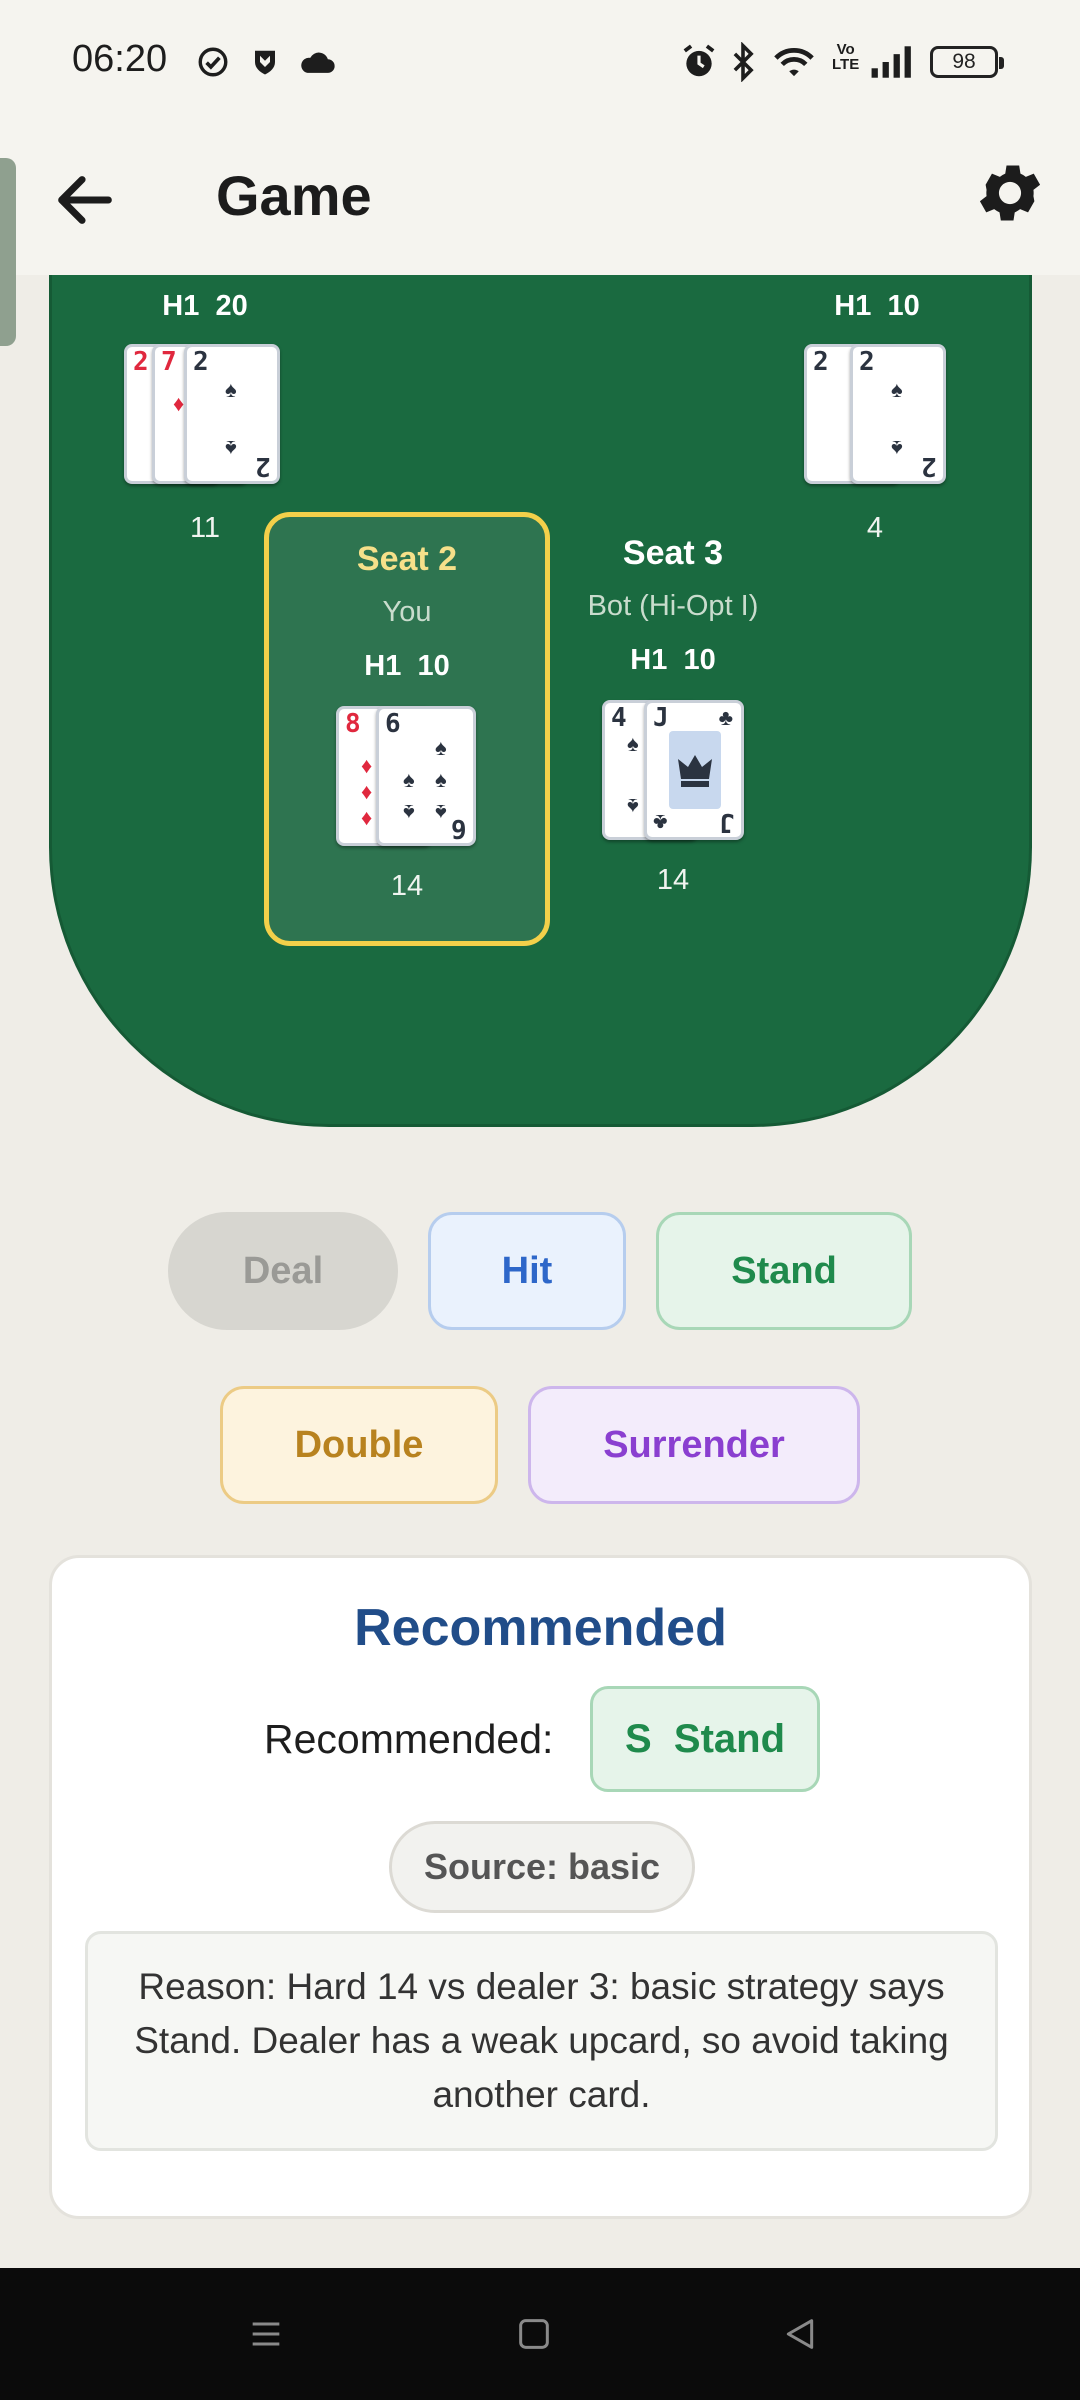 The width and height of the screenshot is (1080, 2400). What do you see at coordinates (8, 252) in the screenshot?
I see `edge-panel-handle` at bounding box center [8, 252].